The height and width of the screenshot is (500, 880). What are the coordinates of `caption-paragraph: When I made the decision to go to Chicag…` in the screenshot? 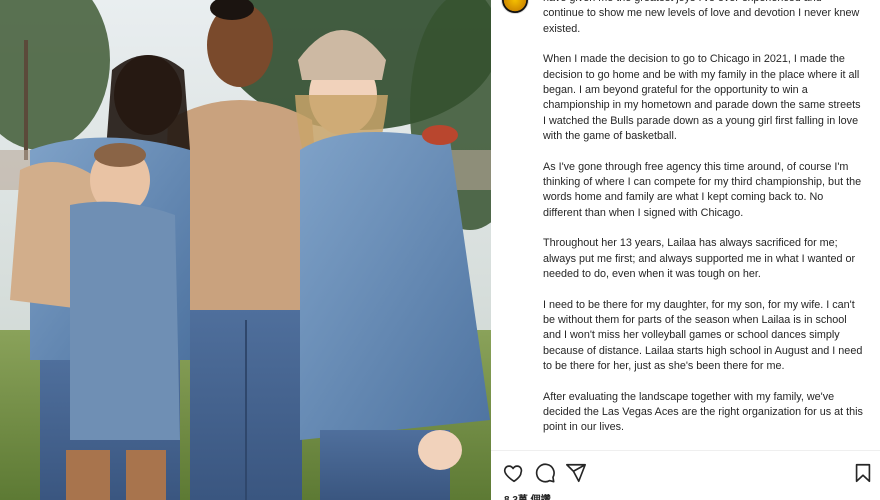 It's located at (702, 98).